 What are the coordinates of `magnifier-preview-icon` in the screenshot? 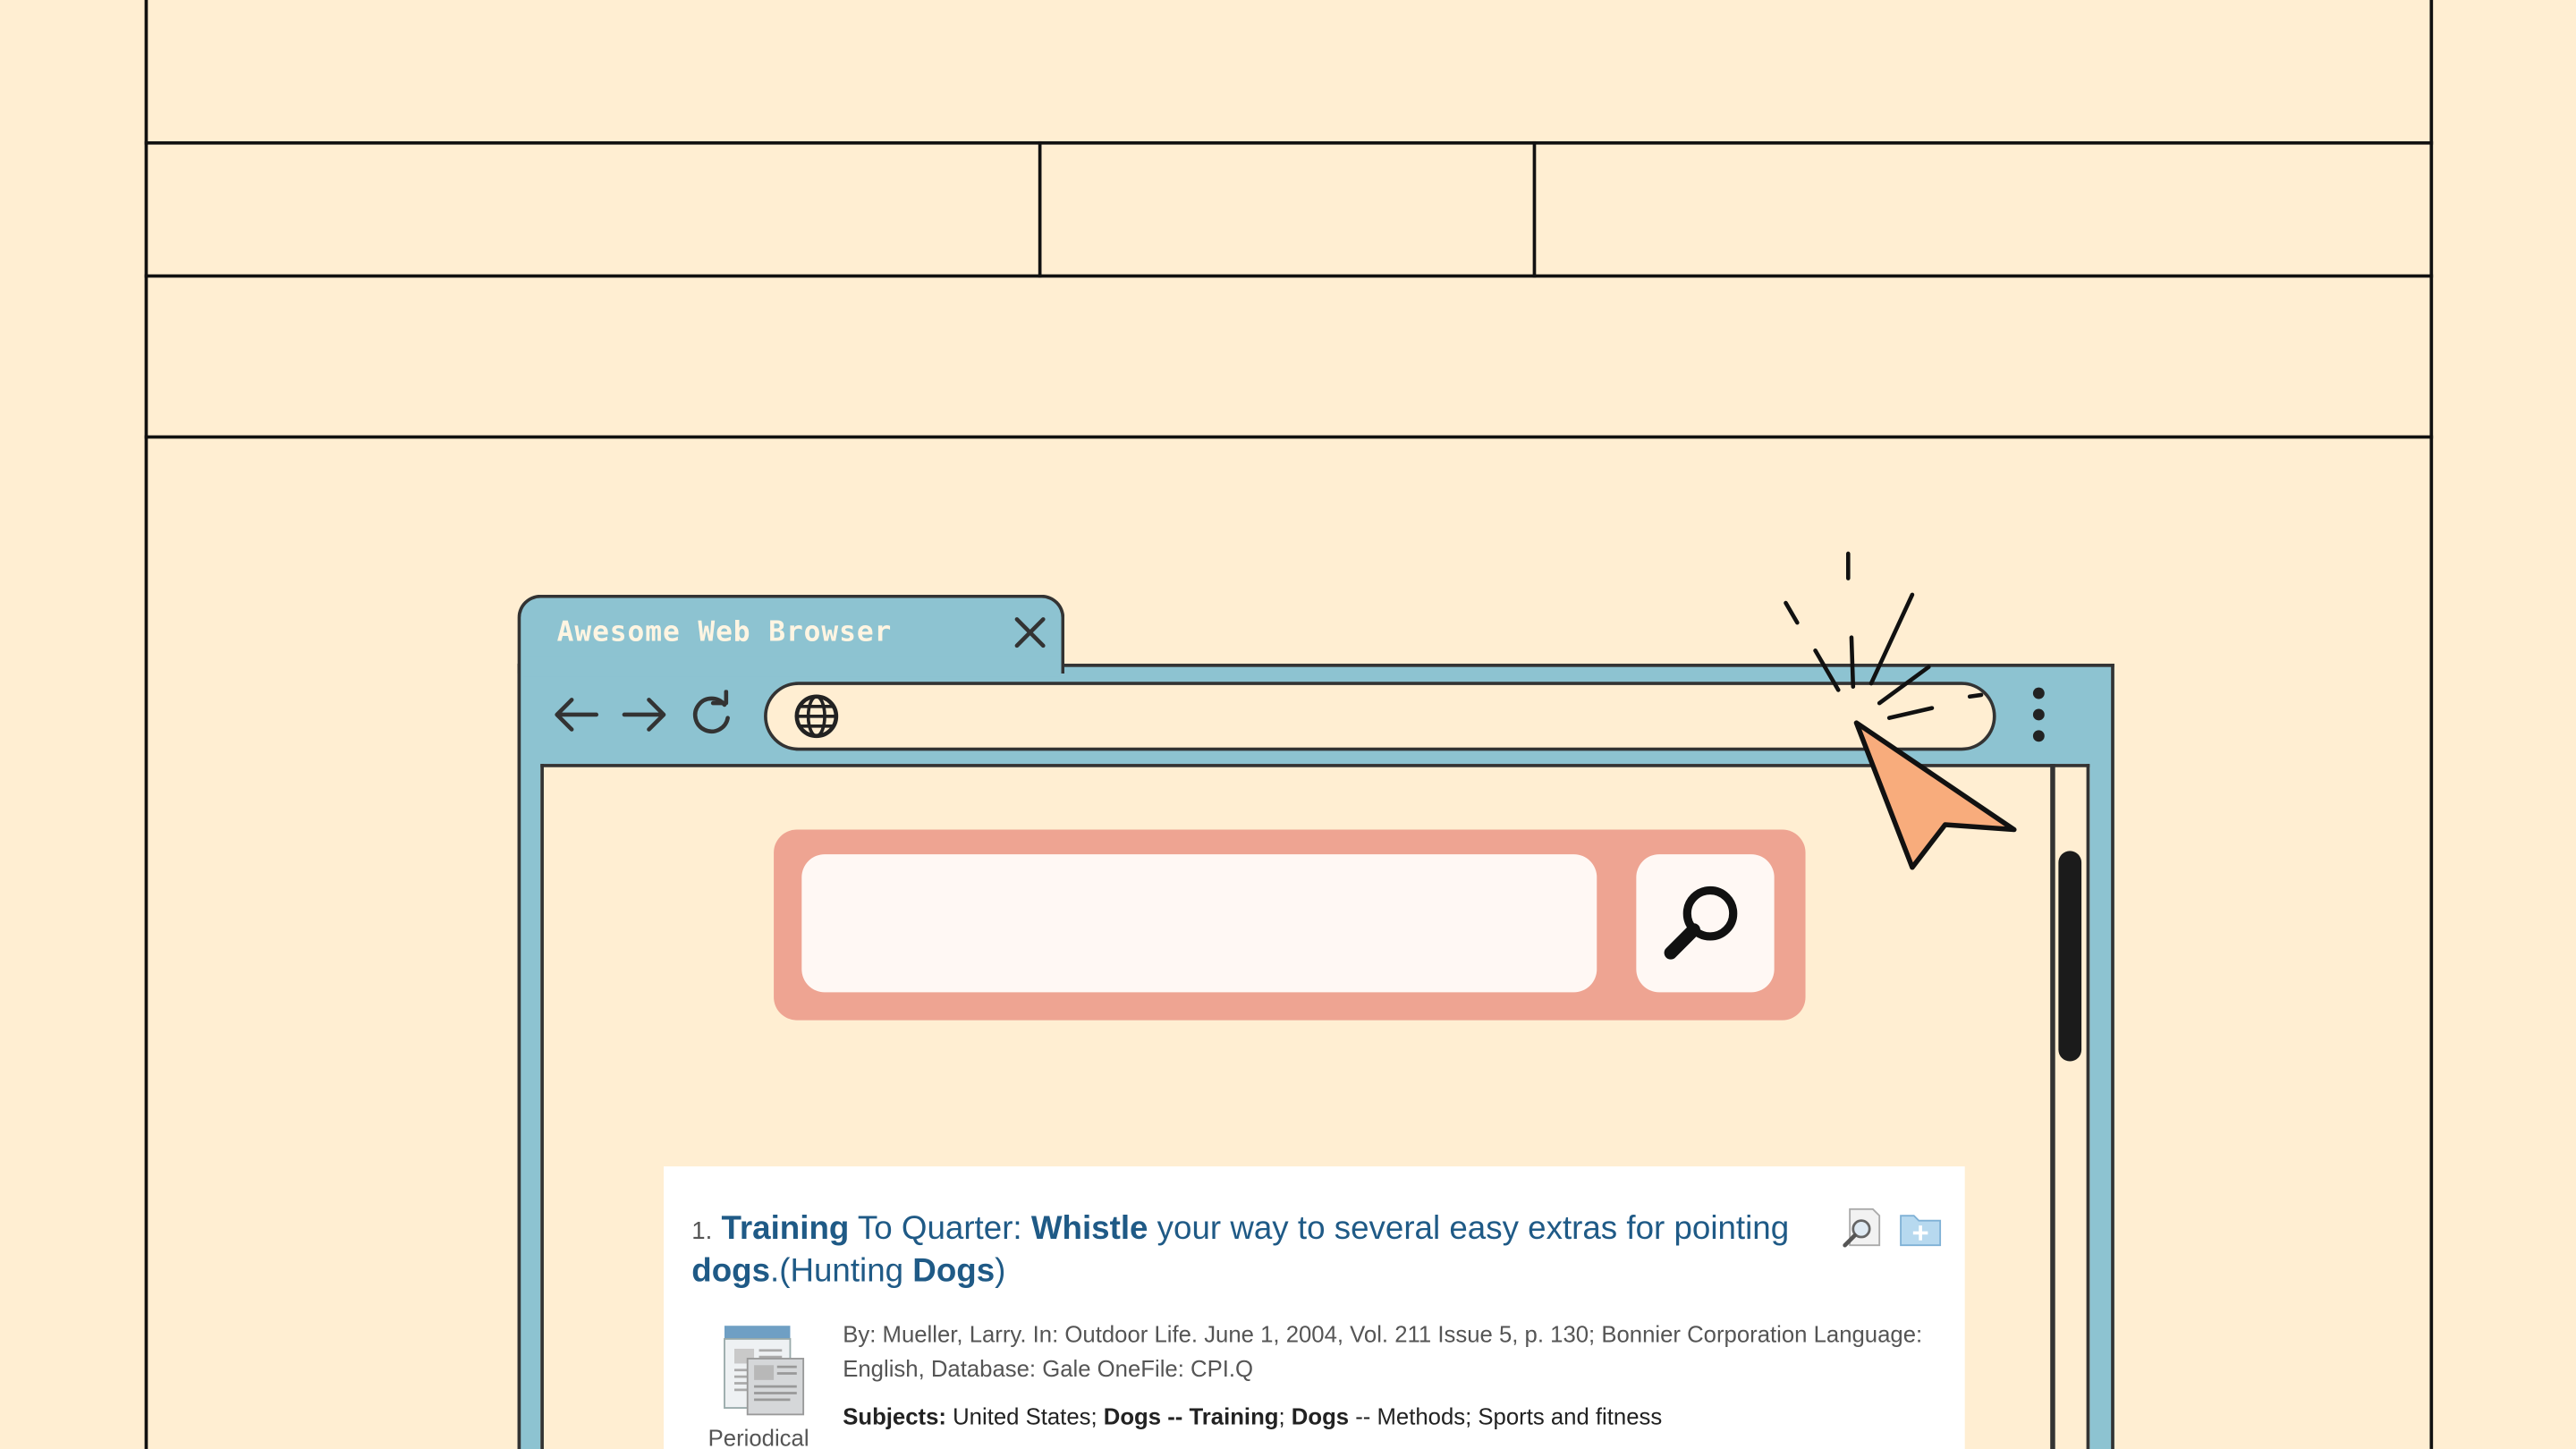 It's located at (1862, 1228).